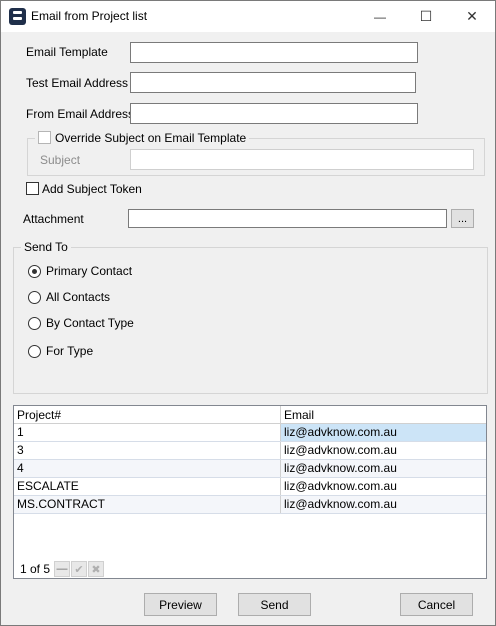 This screenshot has width=496, height=626. I want to click on for-type-label: For Type, so click(69, 351).